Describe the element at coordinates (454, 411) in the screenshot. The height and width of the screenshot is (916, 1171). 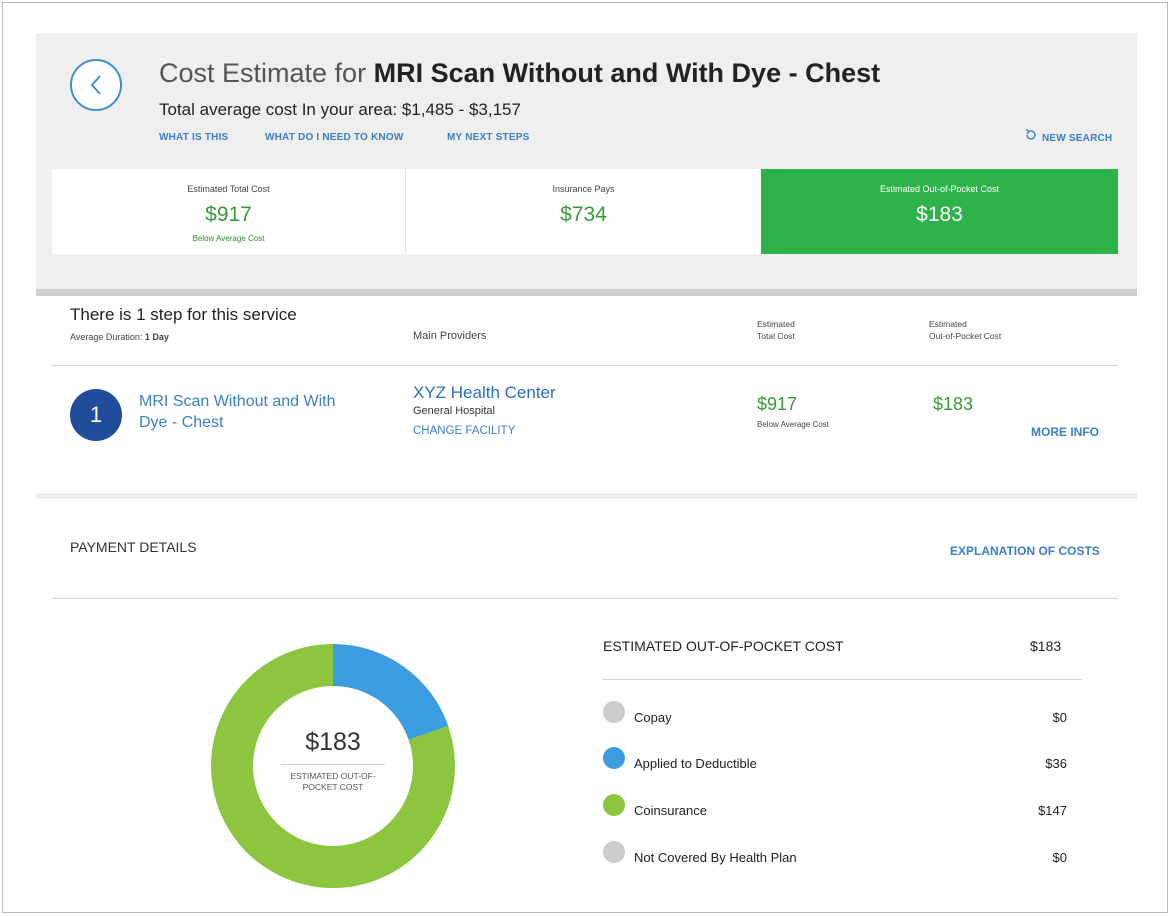
I see `provider-type: General Hospital` at that location.